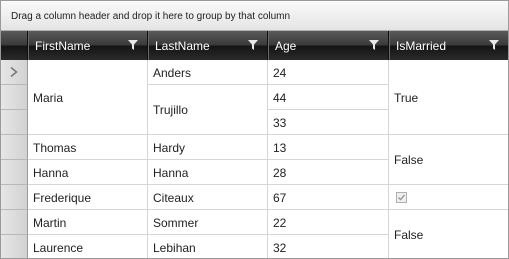  What do you see at coordinates (208, 246) in the screenshot?
I see `cell-lastname: Lebihan` at bounding box center [208, 246].